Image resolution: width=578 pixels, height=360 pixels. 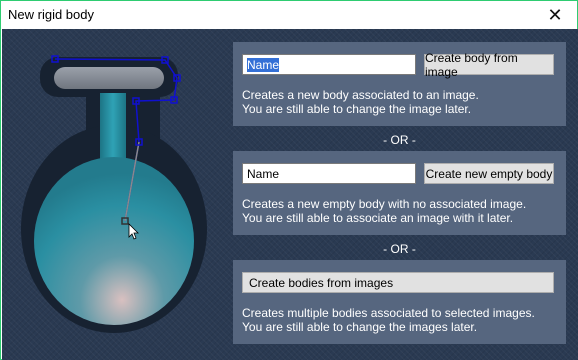 What do you see at coordinates (51, 14) in the screenshot?
I see `window-title: New rigid body` at bounding box center [51, 14].